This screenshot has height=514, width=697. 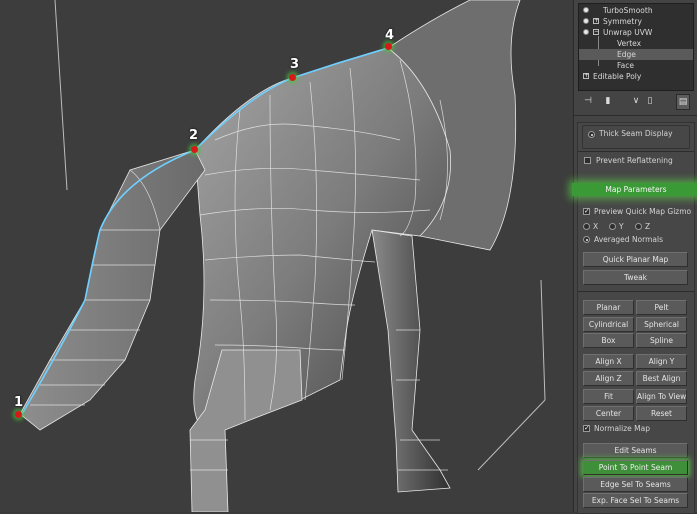 What do you see at coordinates (390, 35) in the screenshot?
I see `seam-point-label-4: 4` at bounding box center [390, 35].